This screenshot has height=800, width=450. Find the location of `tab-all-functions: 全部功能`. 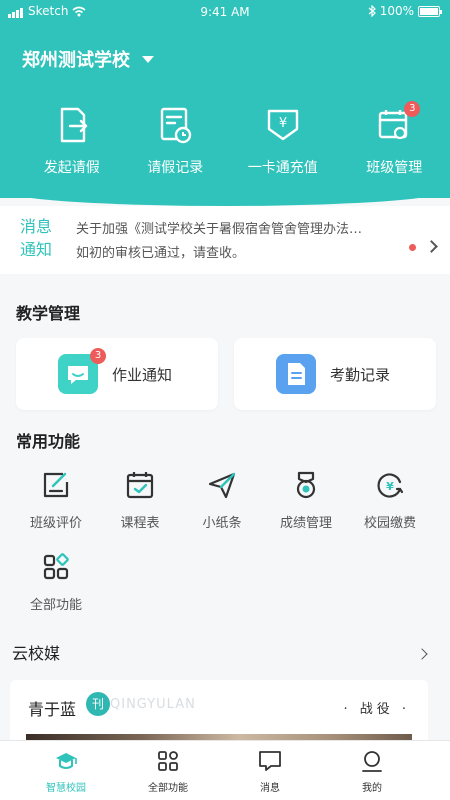

tab-all-functions: 全部功能 is located at coordinates (168, 770).